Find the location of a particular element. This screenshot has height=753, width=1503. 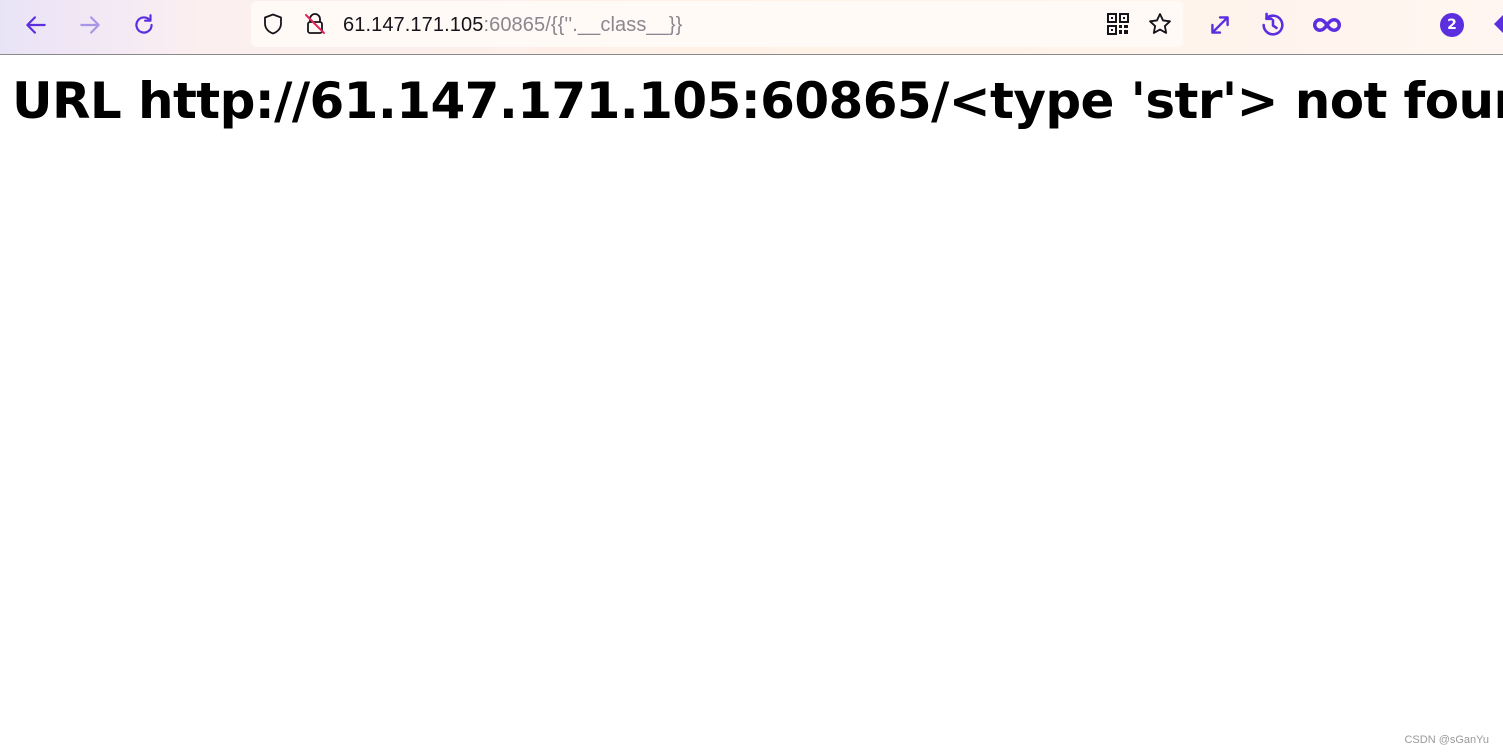

extensions-button: 2 is located at coordinates (1452, 25).